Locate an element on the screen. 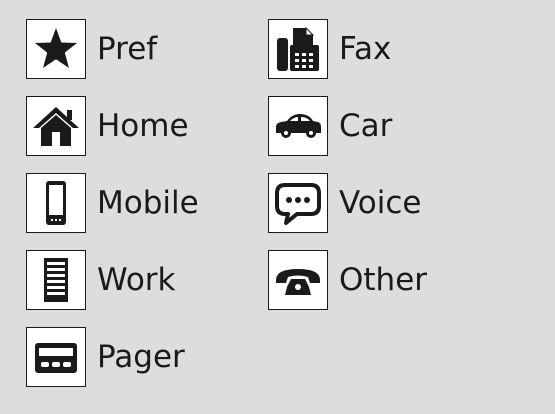 Image resolution: width=555 pixels, height=414 pixels. phone-type-label: Pager is located at coordinates (141, 356).